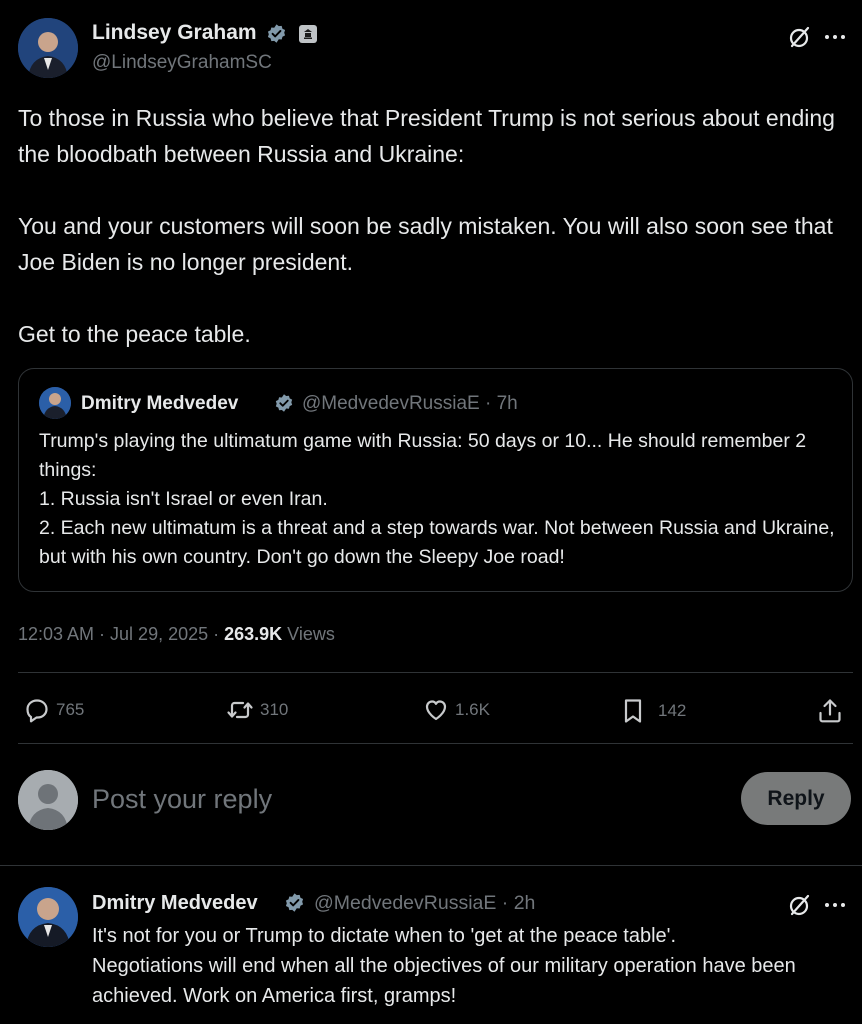 This screenshot has width=862, height=1024. Describe the element at coordinates (160, 403) in the screenshot. I see `quote-author-name: Dmitry Medvedev` at that location.